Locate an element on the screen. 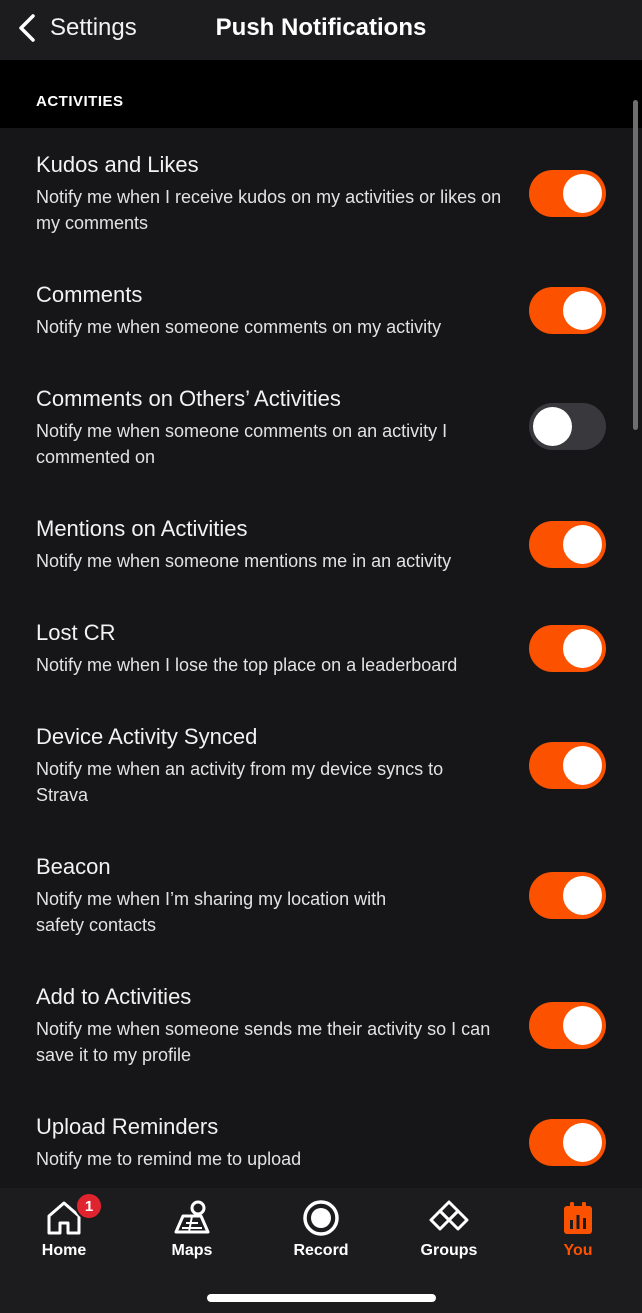  toggle-comments-on-others is located at coordinates (567, 426).